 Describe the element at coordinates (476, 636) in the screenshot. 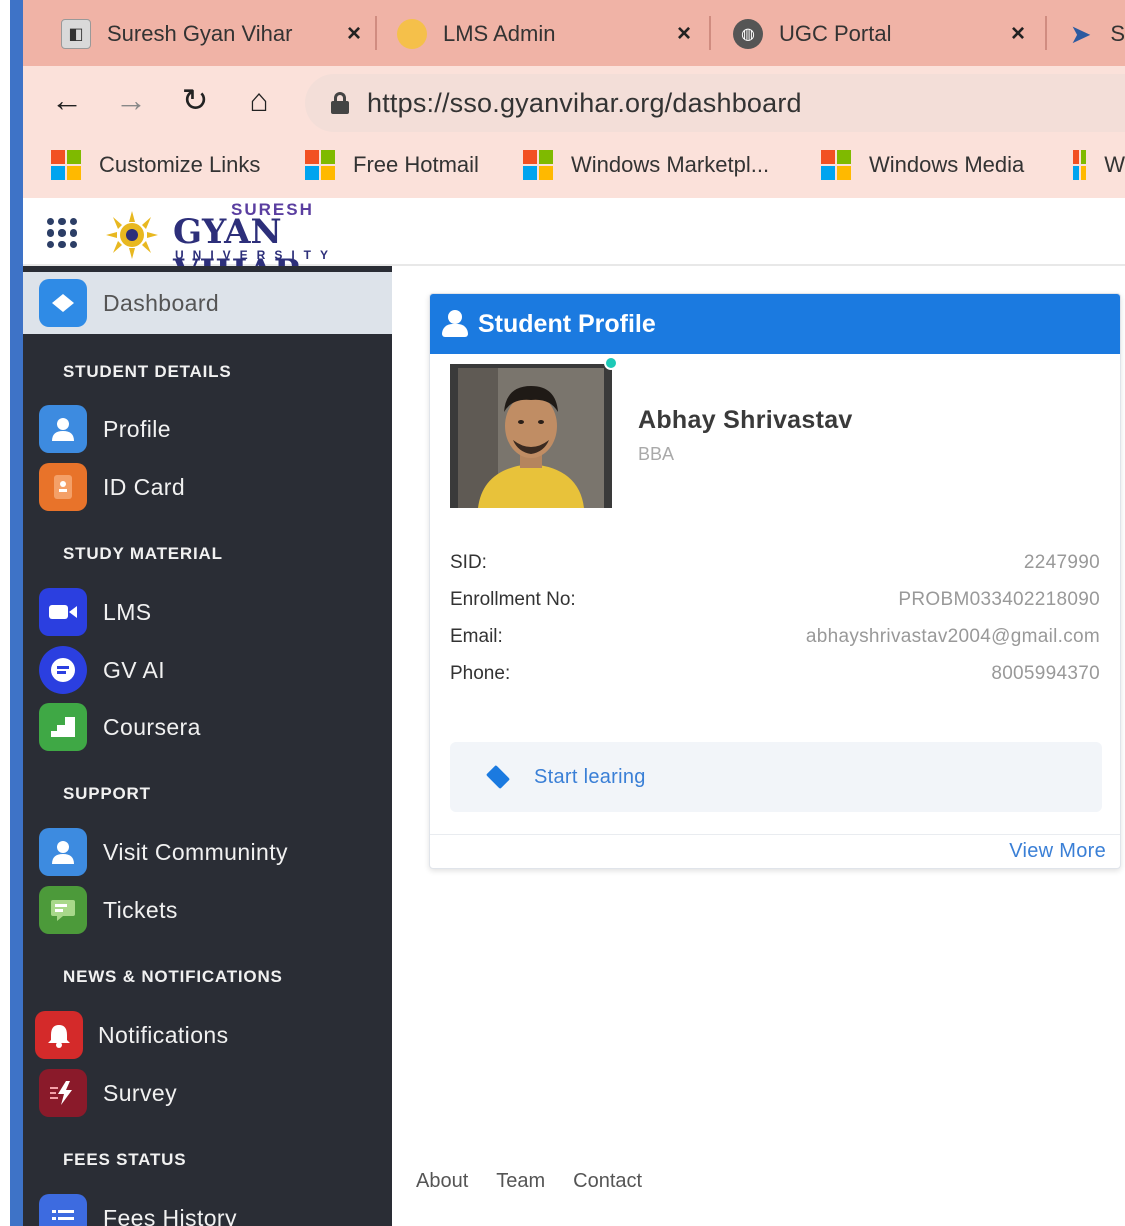

I see `info-label: Email:` at that location.